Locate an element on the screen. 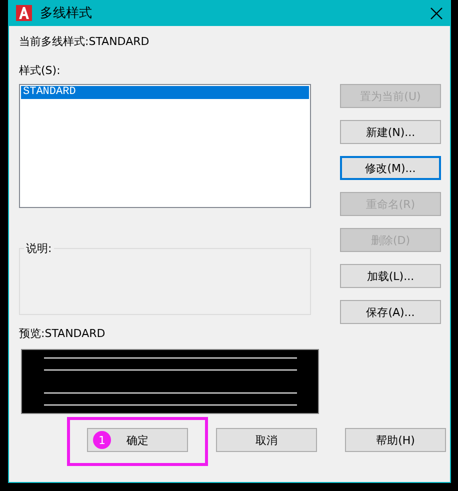 The width and height of the screenshot is (458, 491). style-item: STANDARD is located at coordinates (165, 92).